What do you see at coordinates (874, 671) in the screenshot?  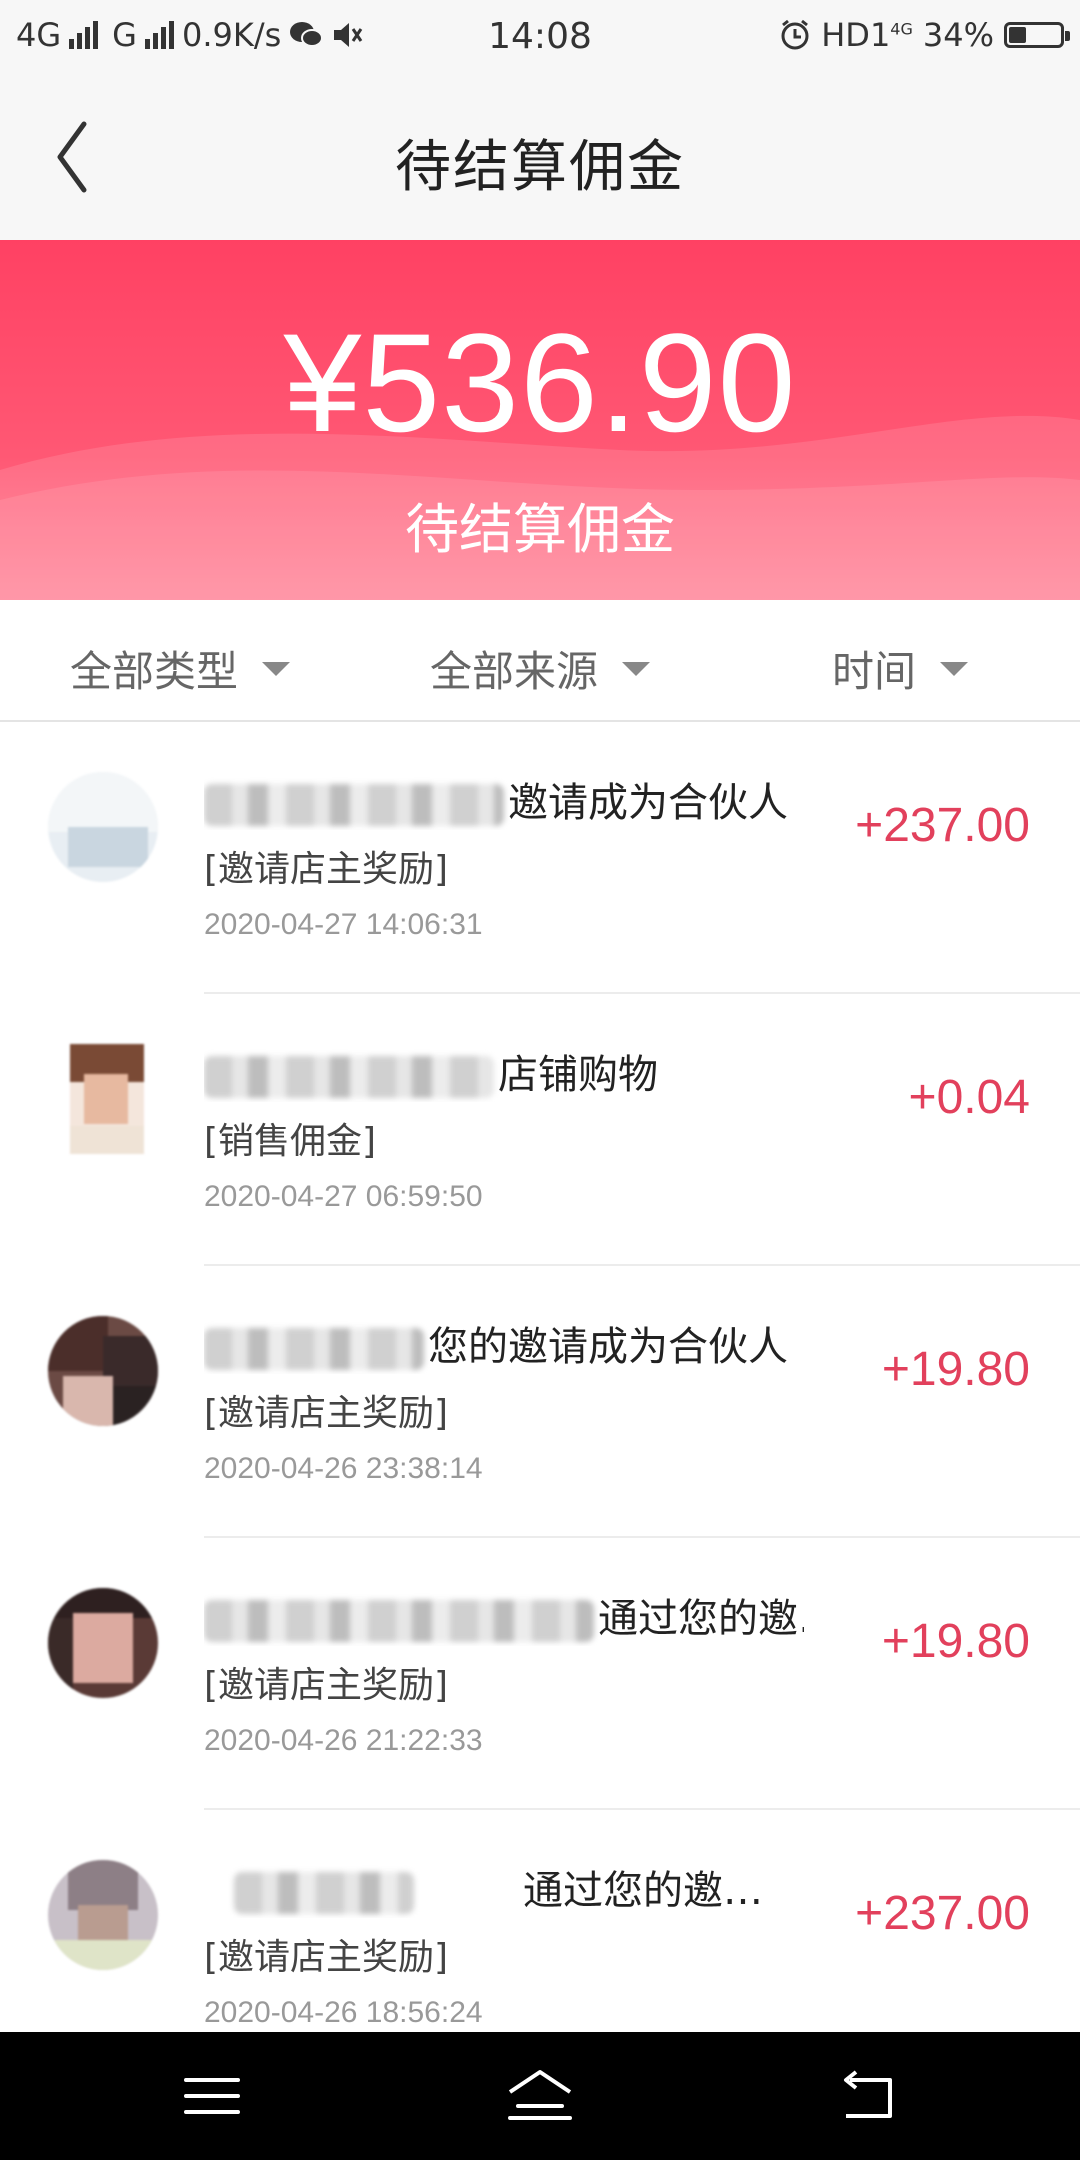 I see `filter-time-label: 时间` at bounding box center [874, 671].